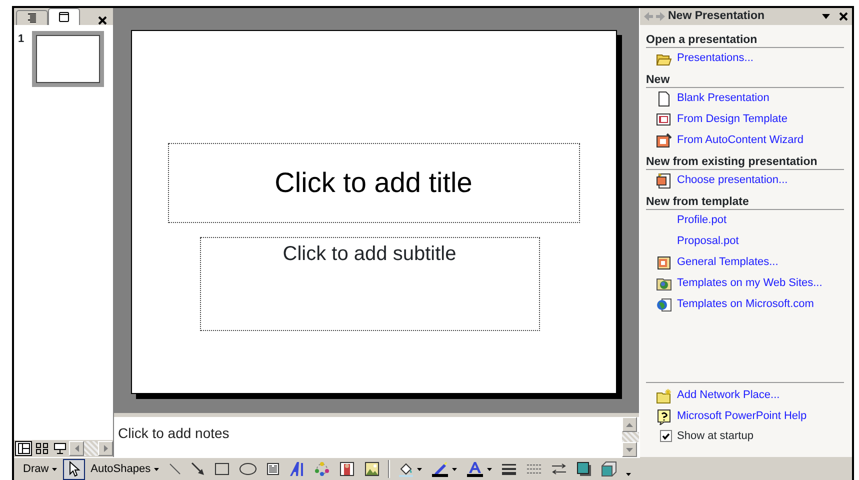 This screenshot has width=859, height=480. What do you see at coordinates (584, 469) in the screenshot?
I see `shadow-square-icon` at bounding box center [584, 469].